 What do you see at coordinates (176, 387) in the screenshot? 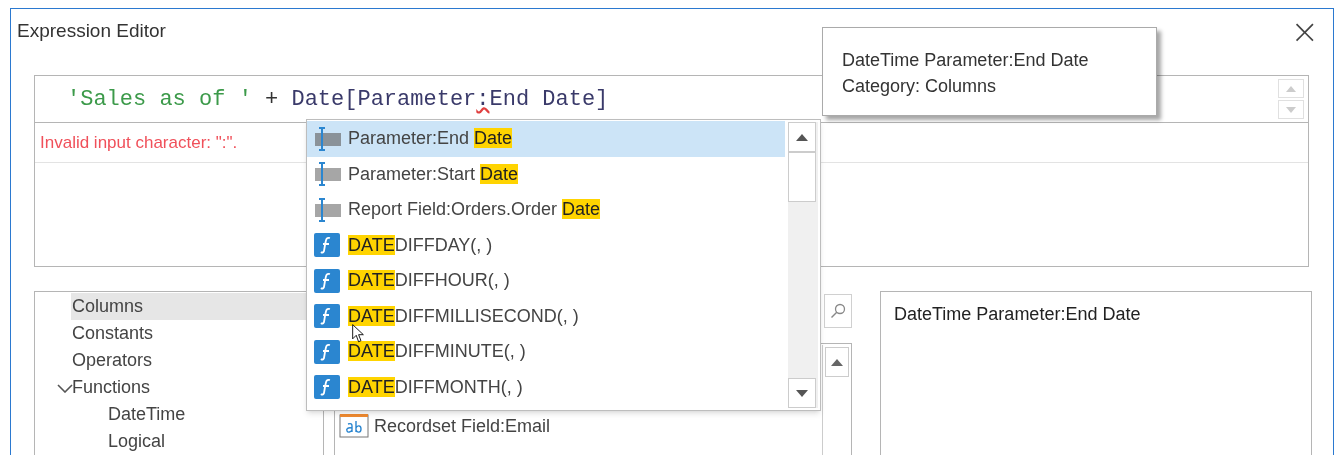
I see `tree-item: Functions` at bounding box center [176, 387].